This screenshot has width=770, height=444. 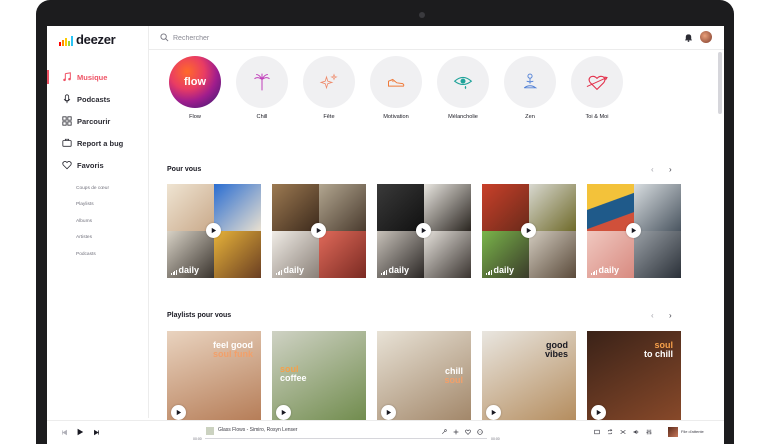 What do you see at coordinates (214, 378) in the screenshot?
I see `playlist-card: feel good soul funk` at bounding box center [214, 378].